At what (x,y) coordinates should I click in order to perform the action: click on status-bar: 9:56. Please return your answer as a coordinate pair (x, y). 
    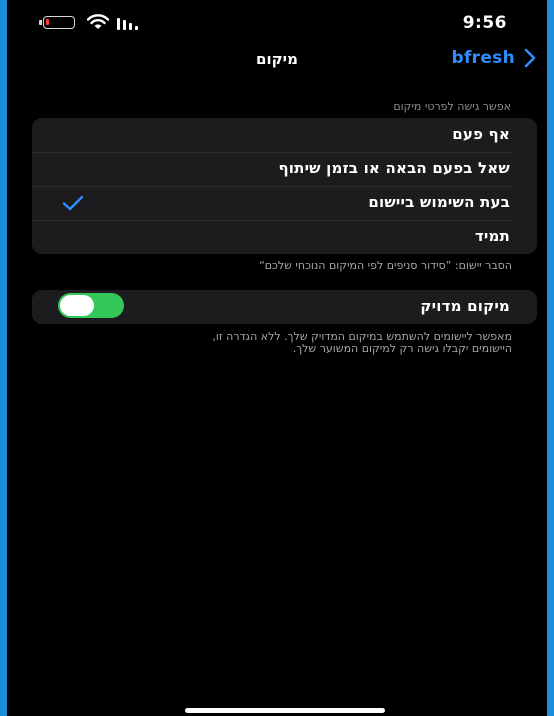
    Looking at the image, I should click on (277, 20).